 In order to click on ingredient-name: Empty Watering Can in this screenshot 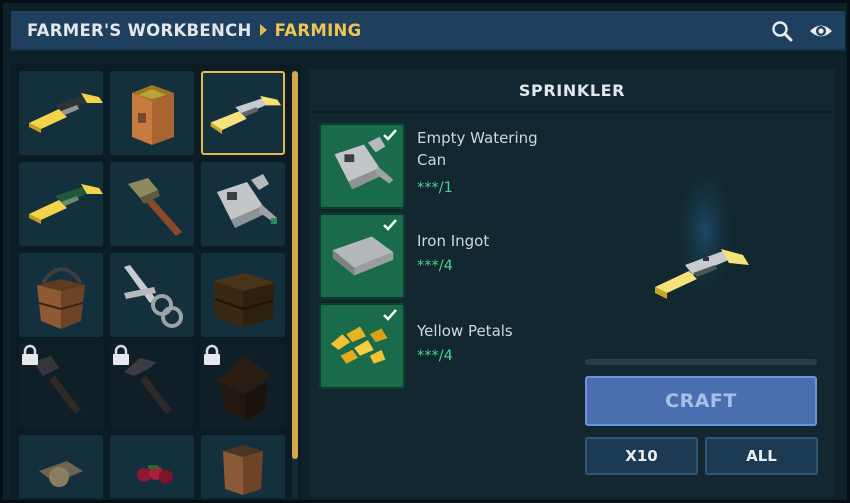, I will do `click(477, 149)`.